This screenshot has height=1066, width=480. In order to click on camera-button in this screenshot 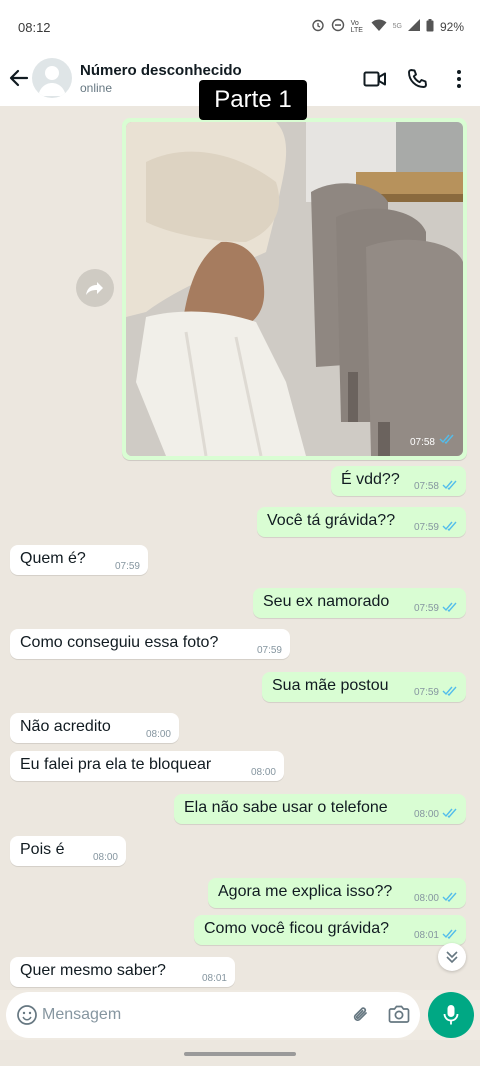, I will do `click(399, 1016)`.